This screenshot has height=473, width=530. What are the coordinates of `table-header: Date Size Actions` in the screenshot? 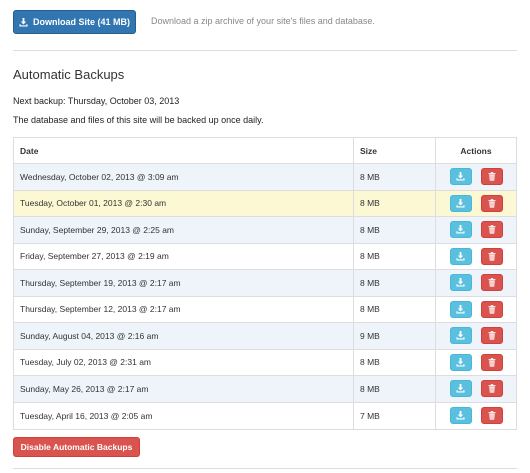 It's located at (265, 151).